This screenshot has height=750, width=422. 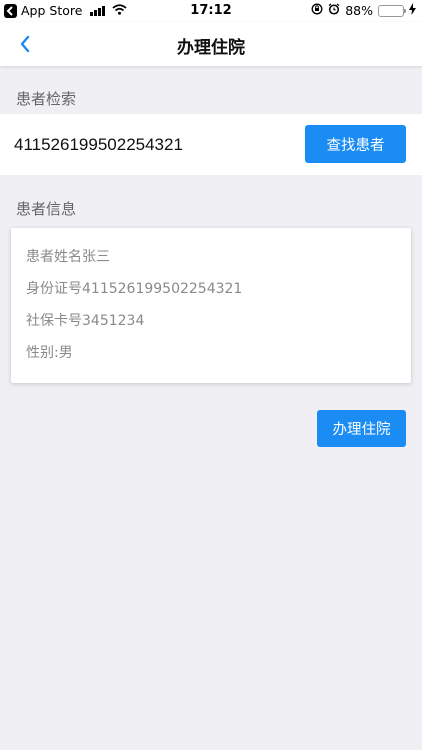 What do you see at coordinates (355, 144) in the screenshot?
I see `find-patient-button: 查找患者` at bounding box center [355, 144].